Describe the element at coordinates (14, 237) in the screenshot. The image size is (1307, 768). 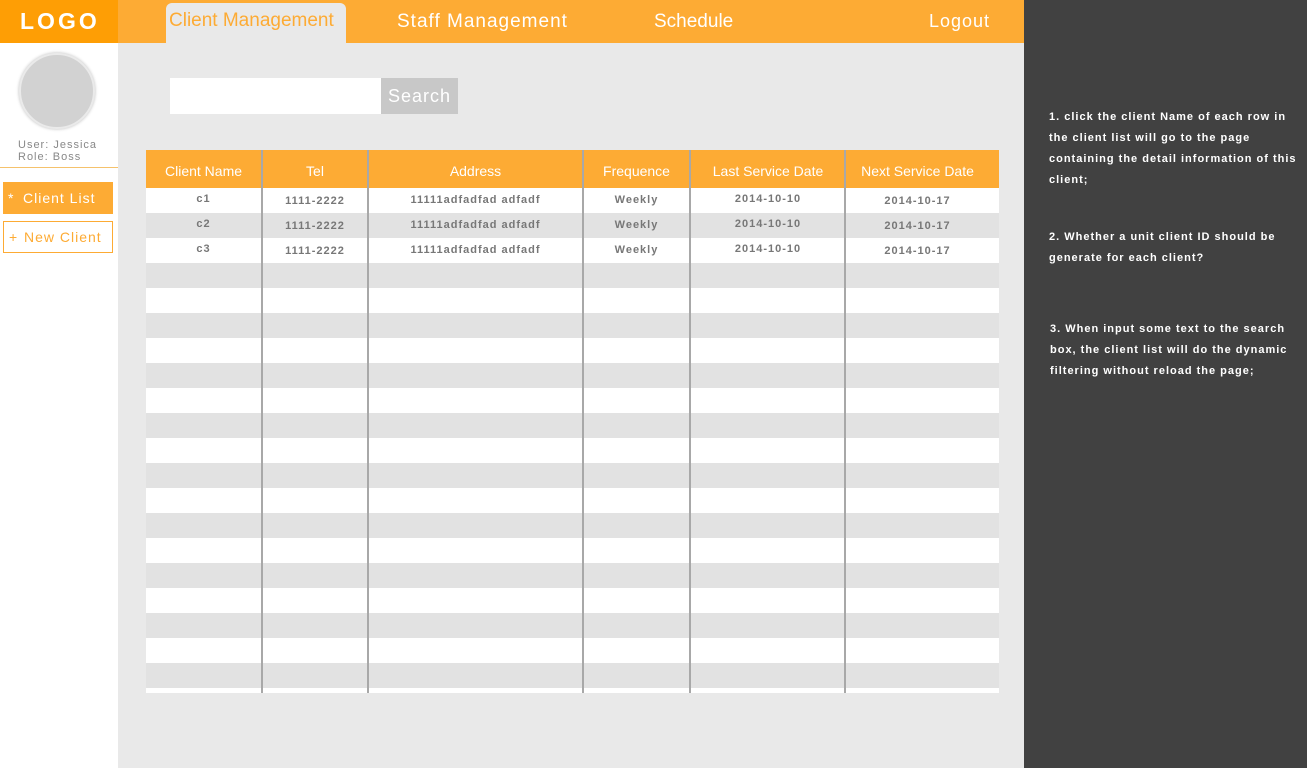
I see `plus-icon: +` at that location.